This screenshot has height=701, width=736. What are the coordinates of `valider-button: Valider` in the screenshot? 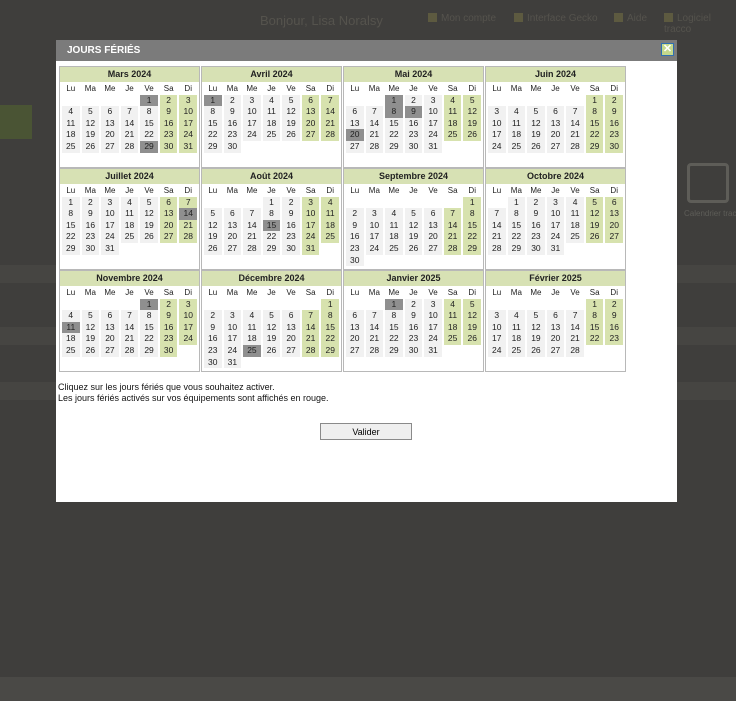 It's located at (366, 431).